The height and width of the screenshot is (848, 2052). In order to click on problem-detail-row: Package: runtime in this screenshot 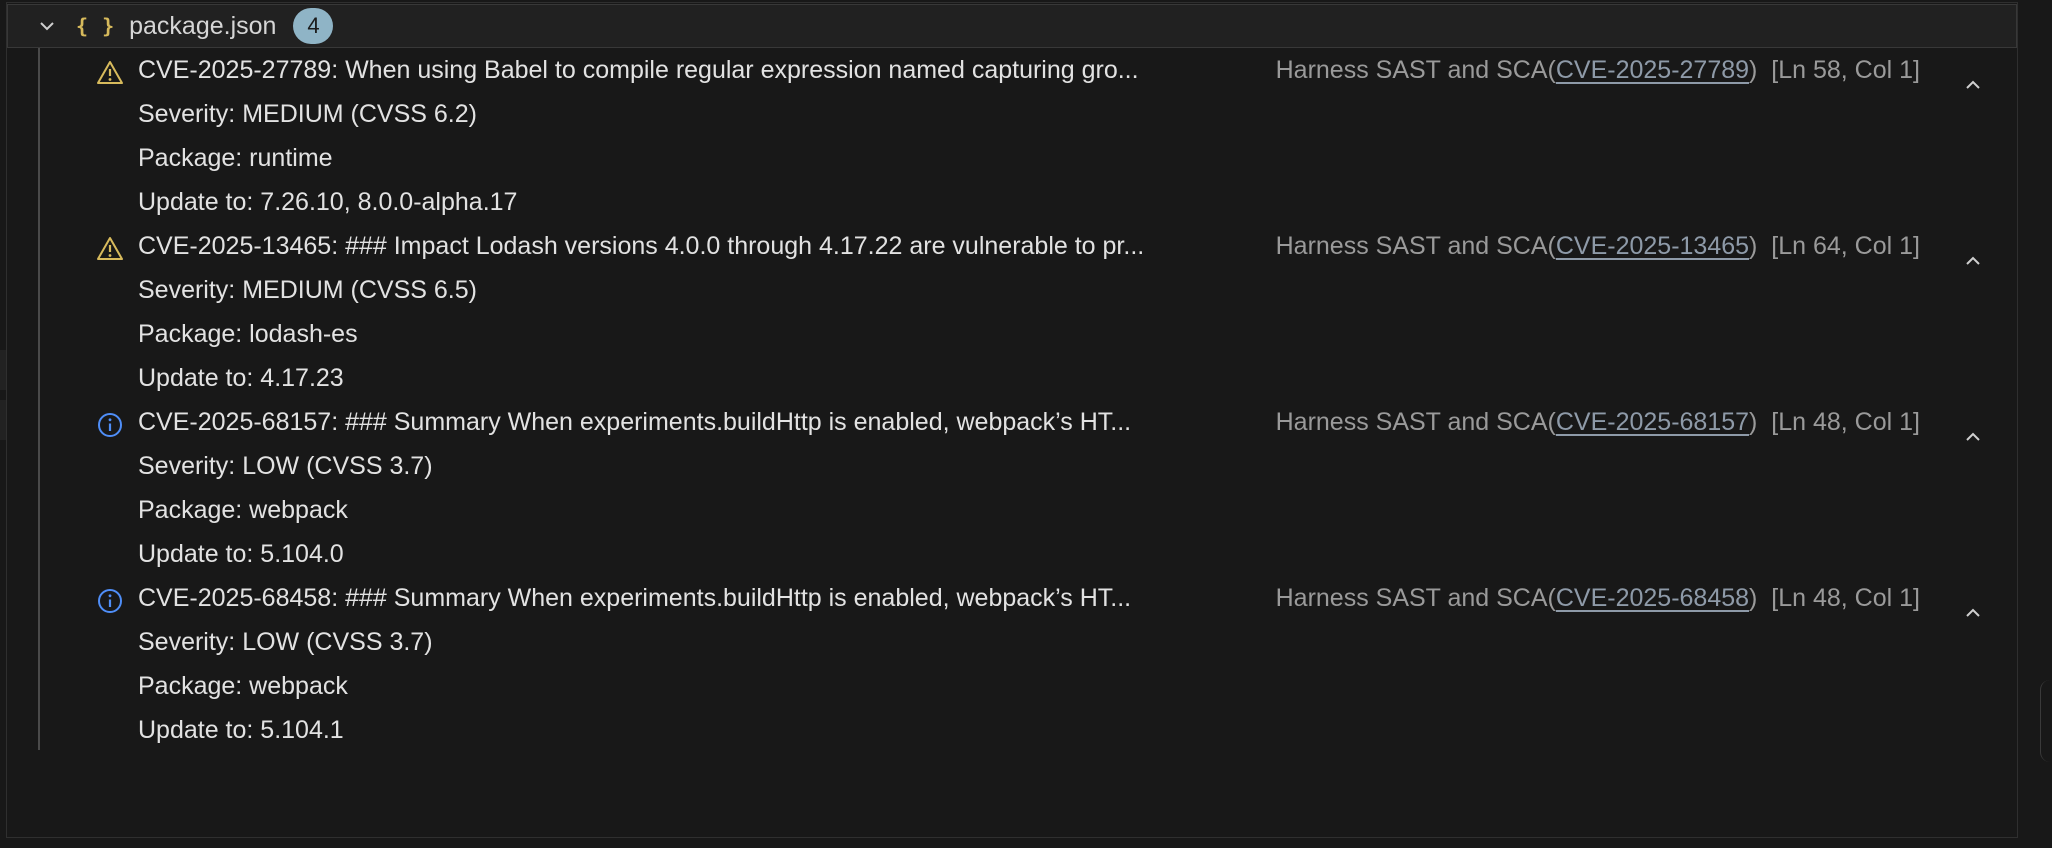, I will do `click(1005, 158)`.